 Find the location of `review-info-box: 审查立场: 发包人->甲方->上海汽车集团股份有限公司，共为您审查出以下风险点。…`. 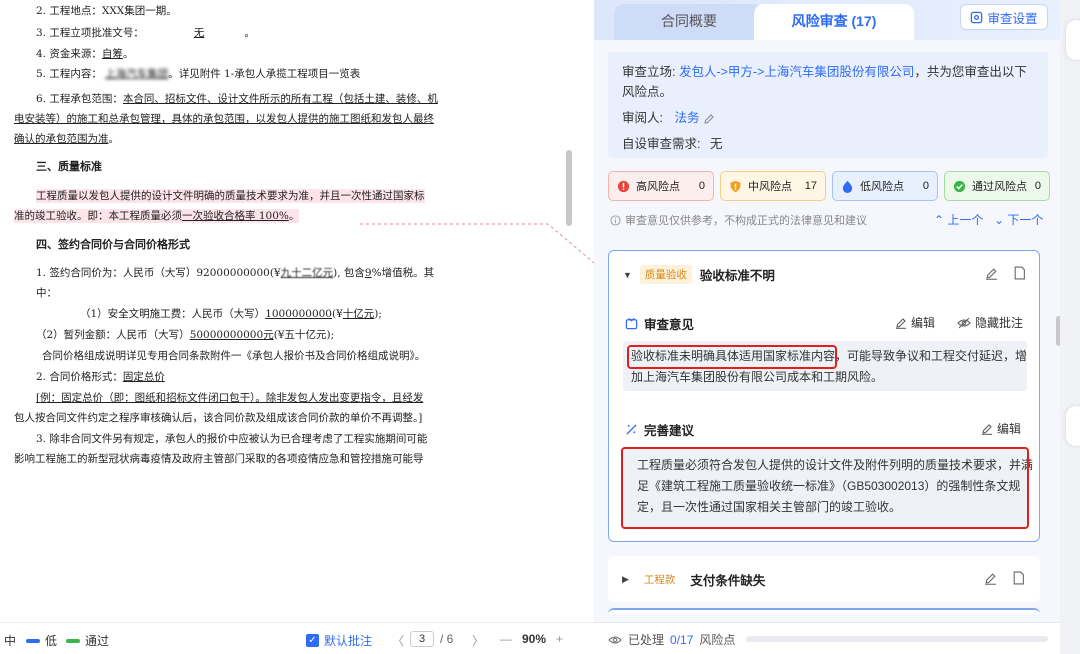

review-info-box: 审查立场: 发包人->甲方->上海汽车集团股份有限公司，共为您审查出以下风险点。… is located at coordinates (828, 105).